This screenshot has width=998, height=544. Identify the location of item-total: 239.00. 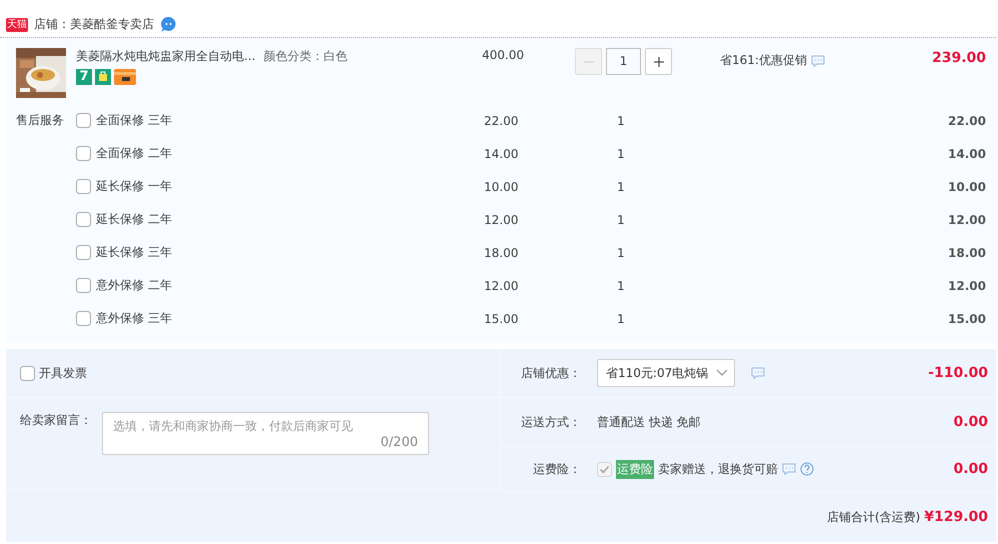
(958, 57).